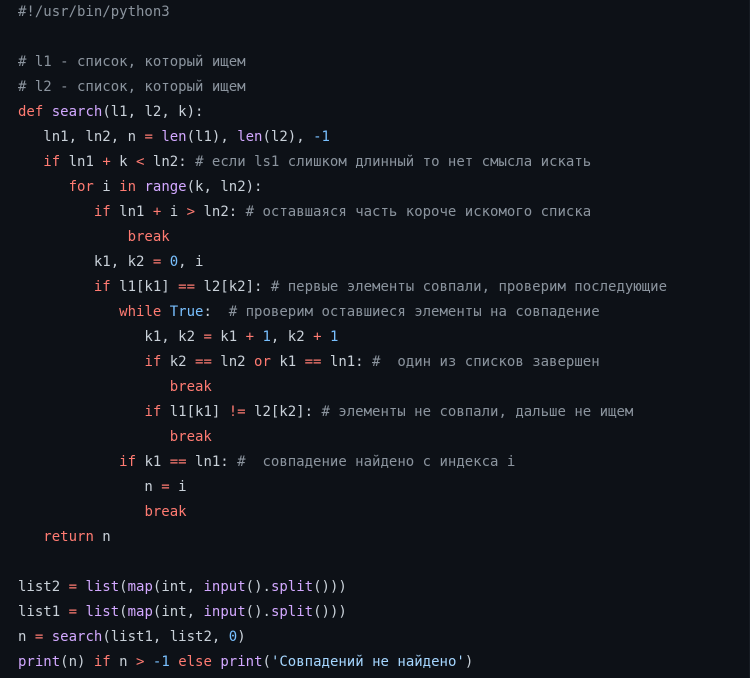  Describe the element at coordinates (81, 137) in the screenshot. I see `code-text: ln1, ln2, n` at that location.